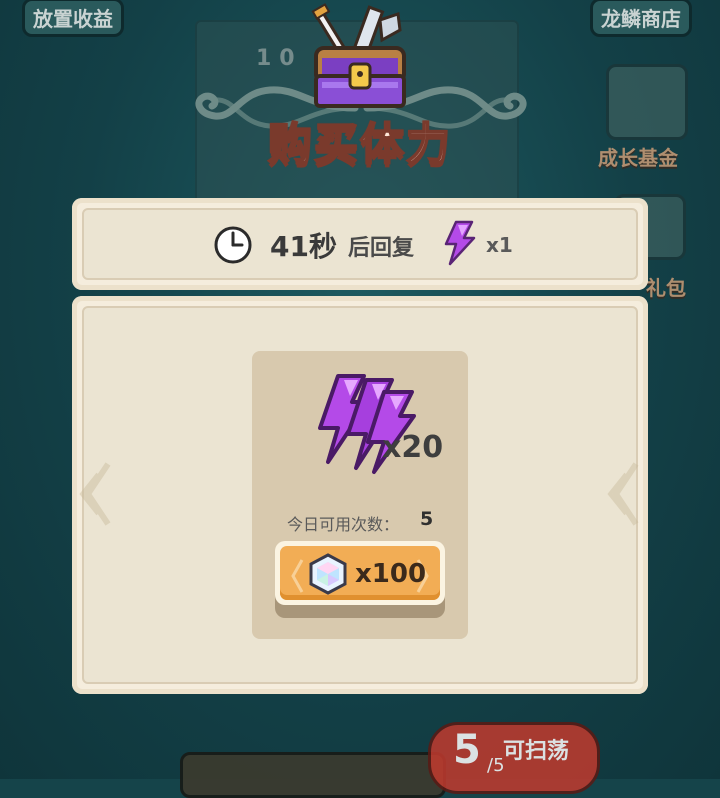 Image resolution: width=720 pixels, height=798 pixels. Describe the element at coordinates (413, 447) in the screenshot. I see `energy-quantity: x20` at that location.